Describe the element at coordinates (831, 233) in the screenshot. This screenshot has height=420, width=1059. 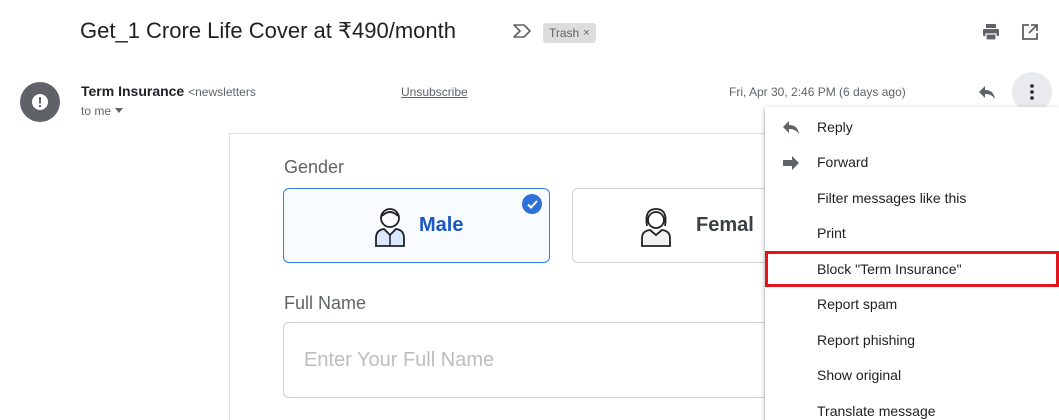
I see `menu-item-label: Print` at that location.